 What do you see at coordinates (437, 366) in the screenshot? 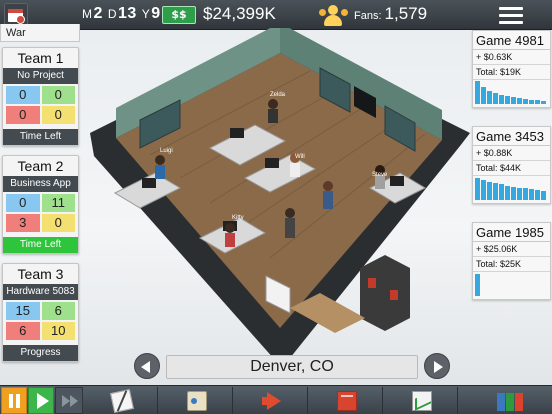
I see `arrow-right-icon` at bounding box center [437, 366].